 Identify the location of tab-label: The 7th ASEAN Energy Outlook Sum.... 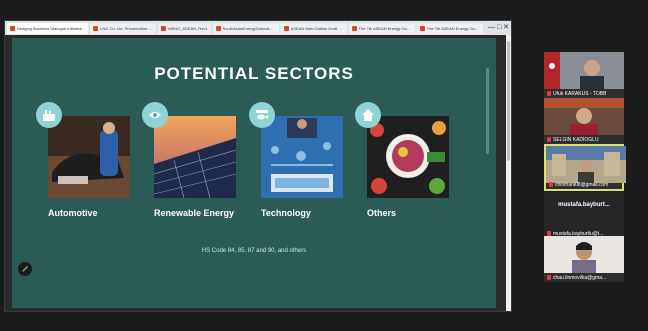
(453, 28).